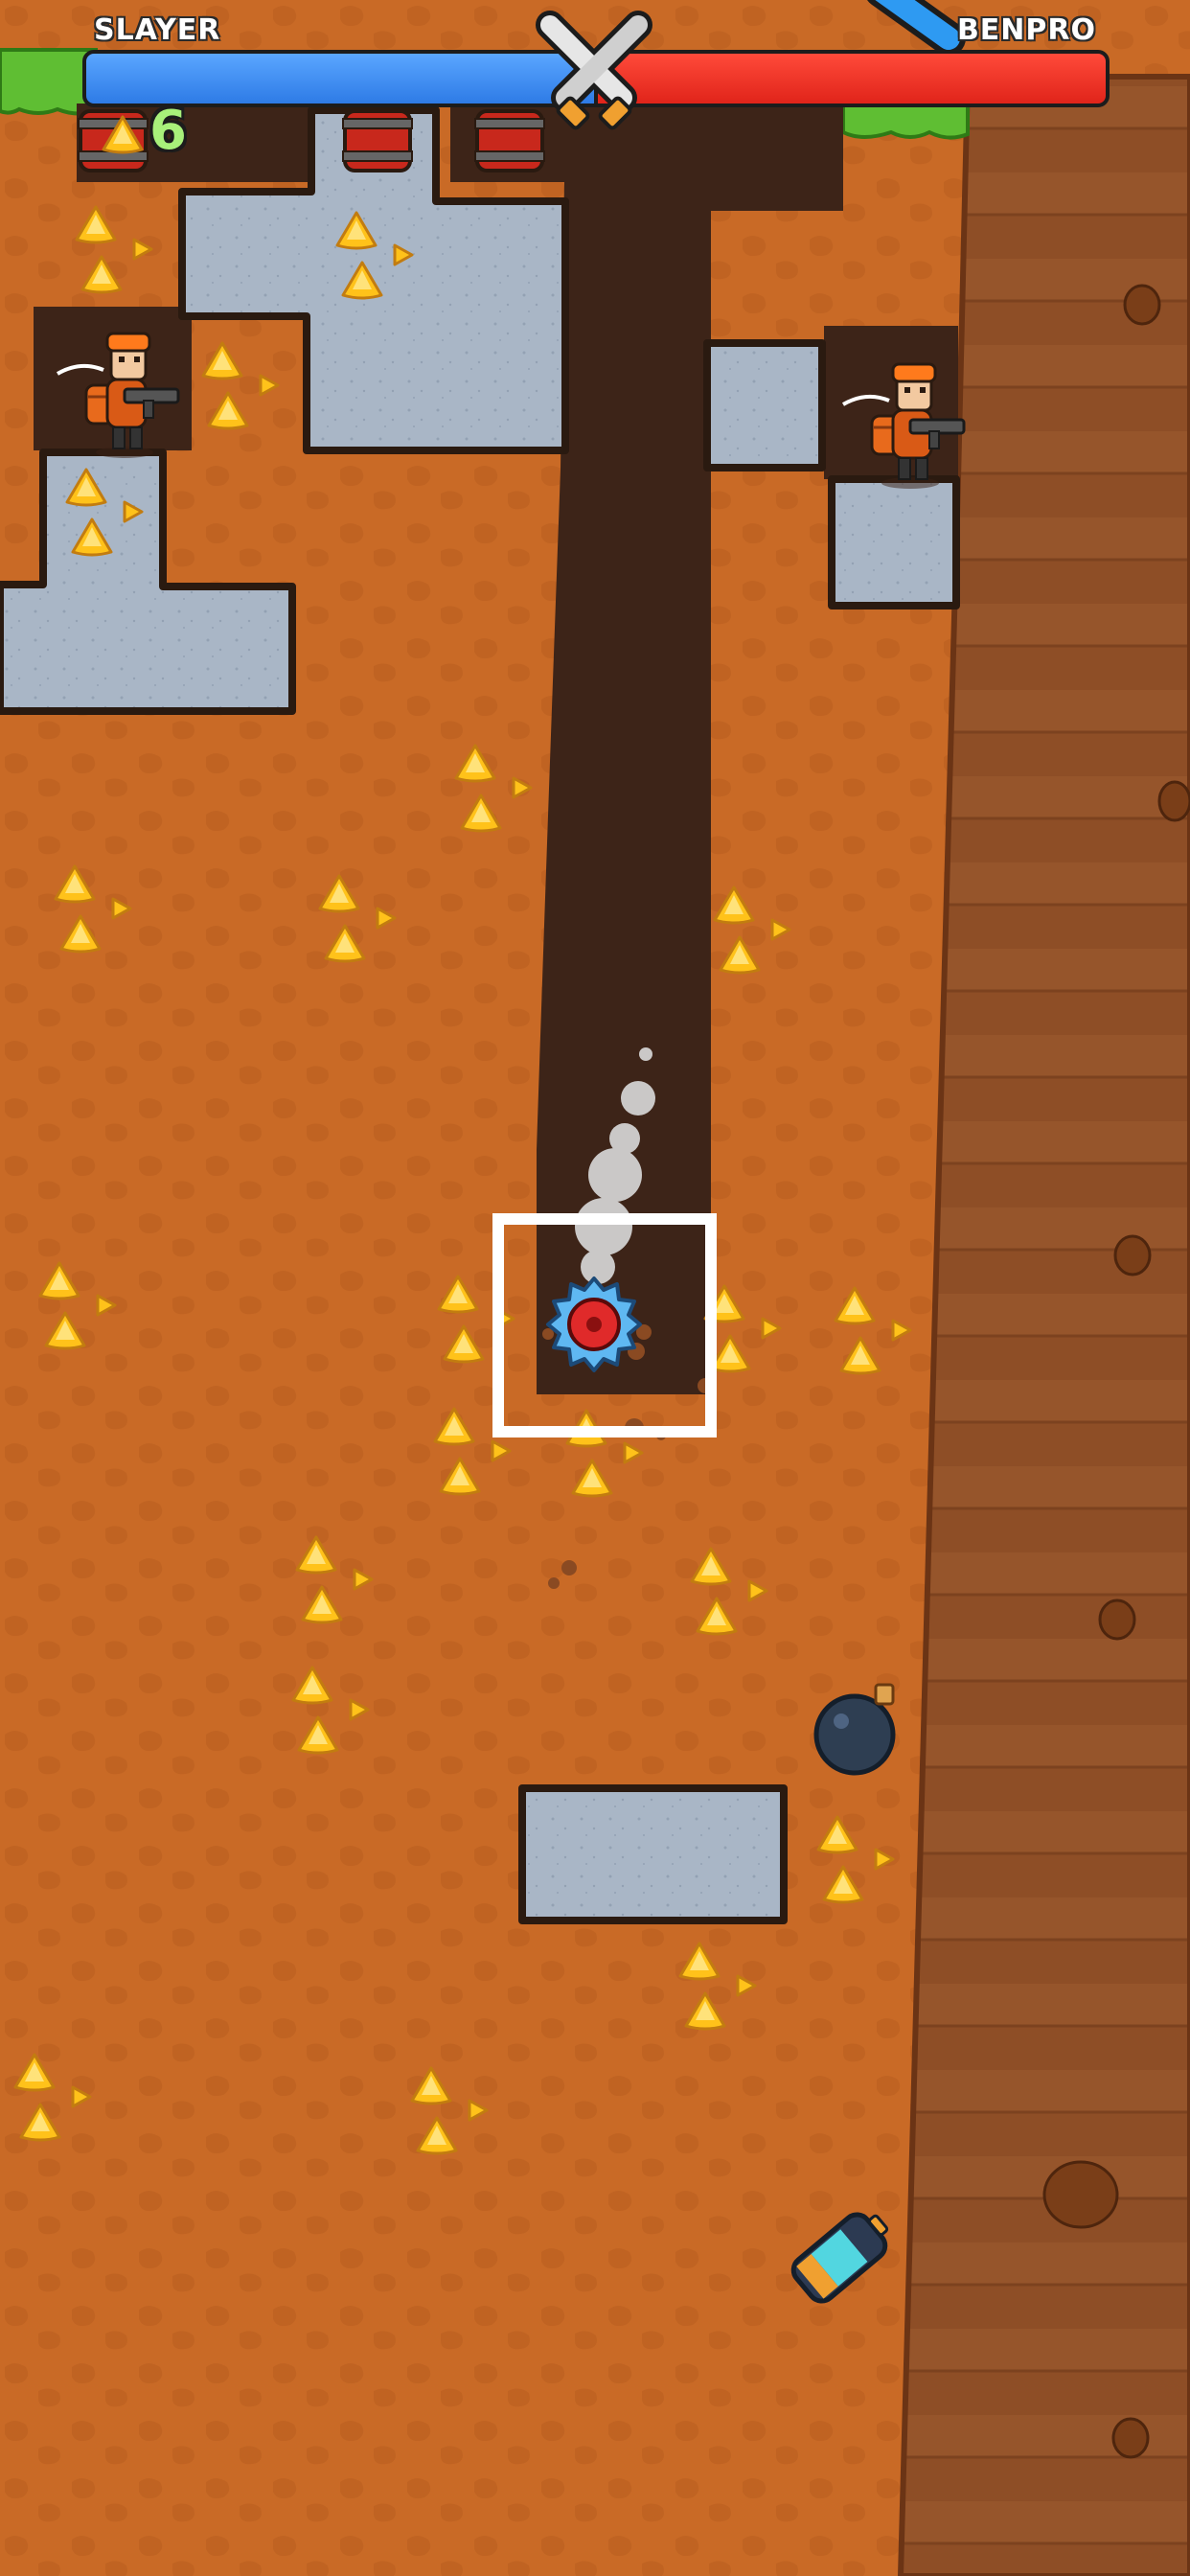 This screenshot has height=2576, width=1190. What do you see at coordinates (377, 82) in the screenshot?
I see `hud-overlay` at bounding box center [377, 82].